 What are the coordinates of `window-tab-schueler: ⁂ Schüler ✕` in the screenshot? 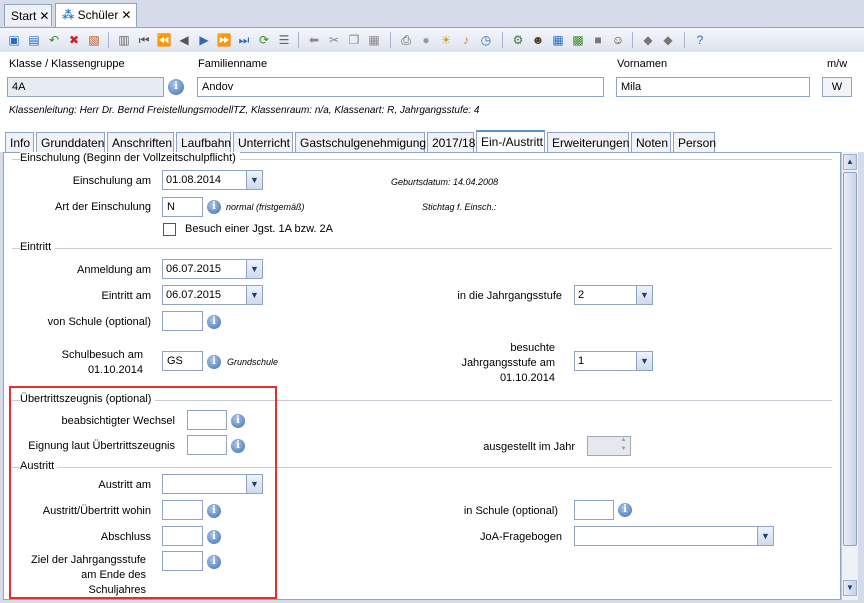 It's located at (96, 15).